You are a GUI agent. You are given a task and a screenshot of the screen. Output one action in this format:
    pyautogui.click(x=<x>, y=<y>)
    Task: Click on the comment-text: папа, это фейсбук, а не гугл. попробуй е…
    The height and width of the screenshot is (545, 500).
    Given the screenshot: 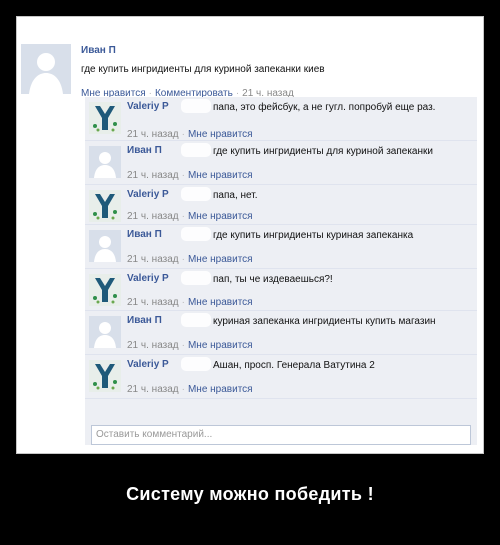 What is the action you would take?
    pyautogui.click(x=324, y=107)
    